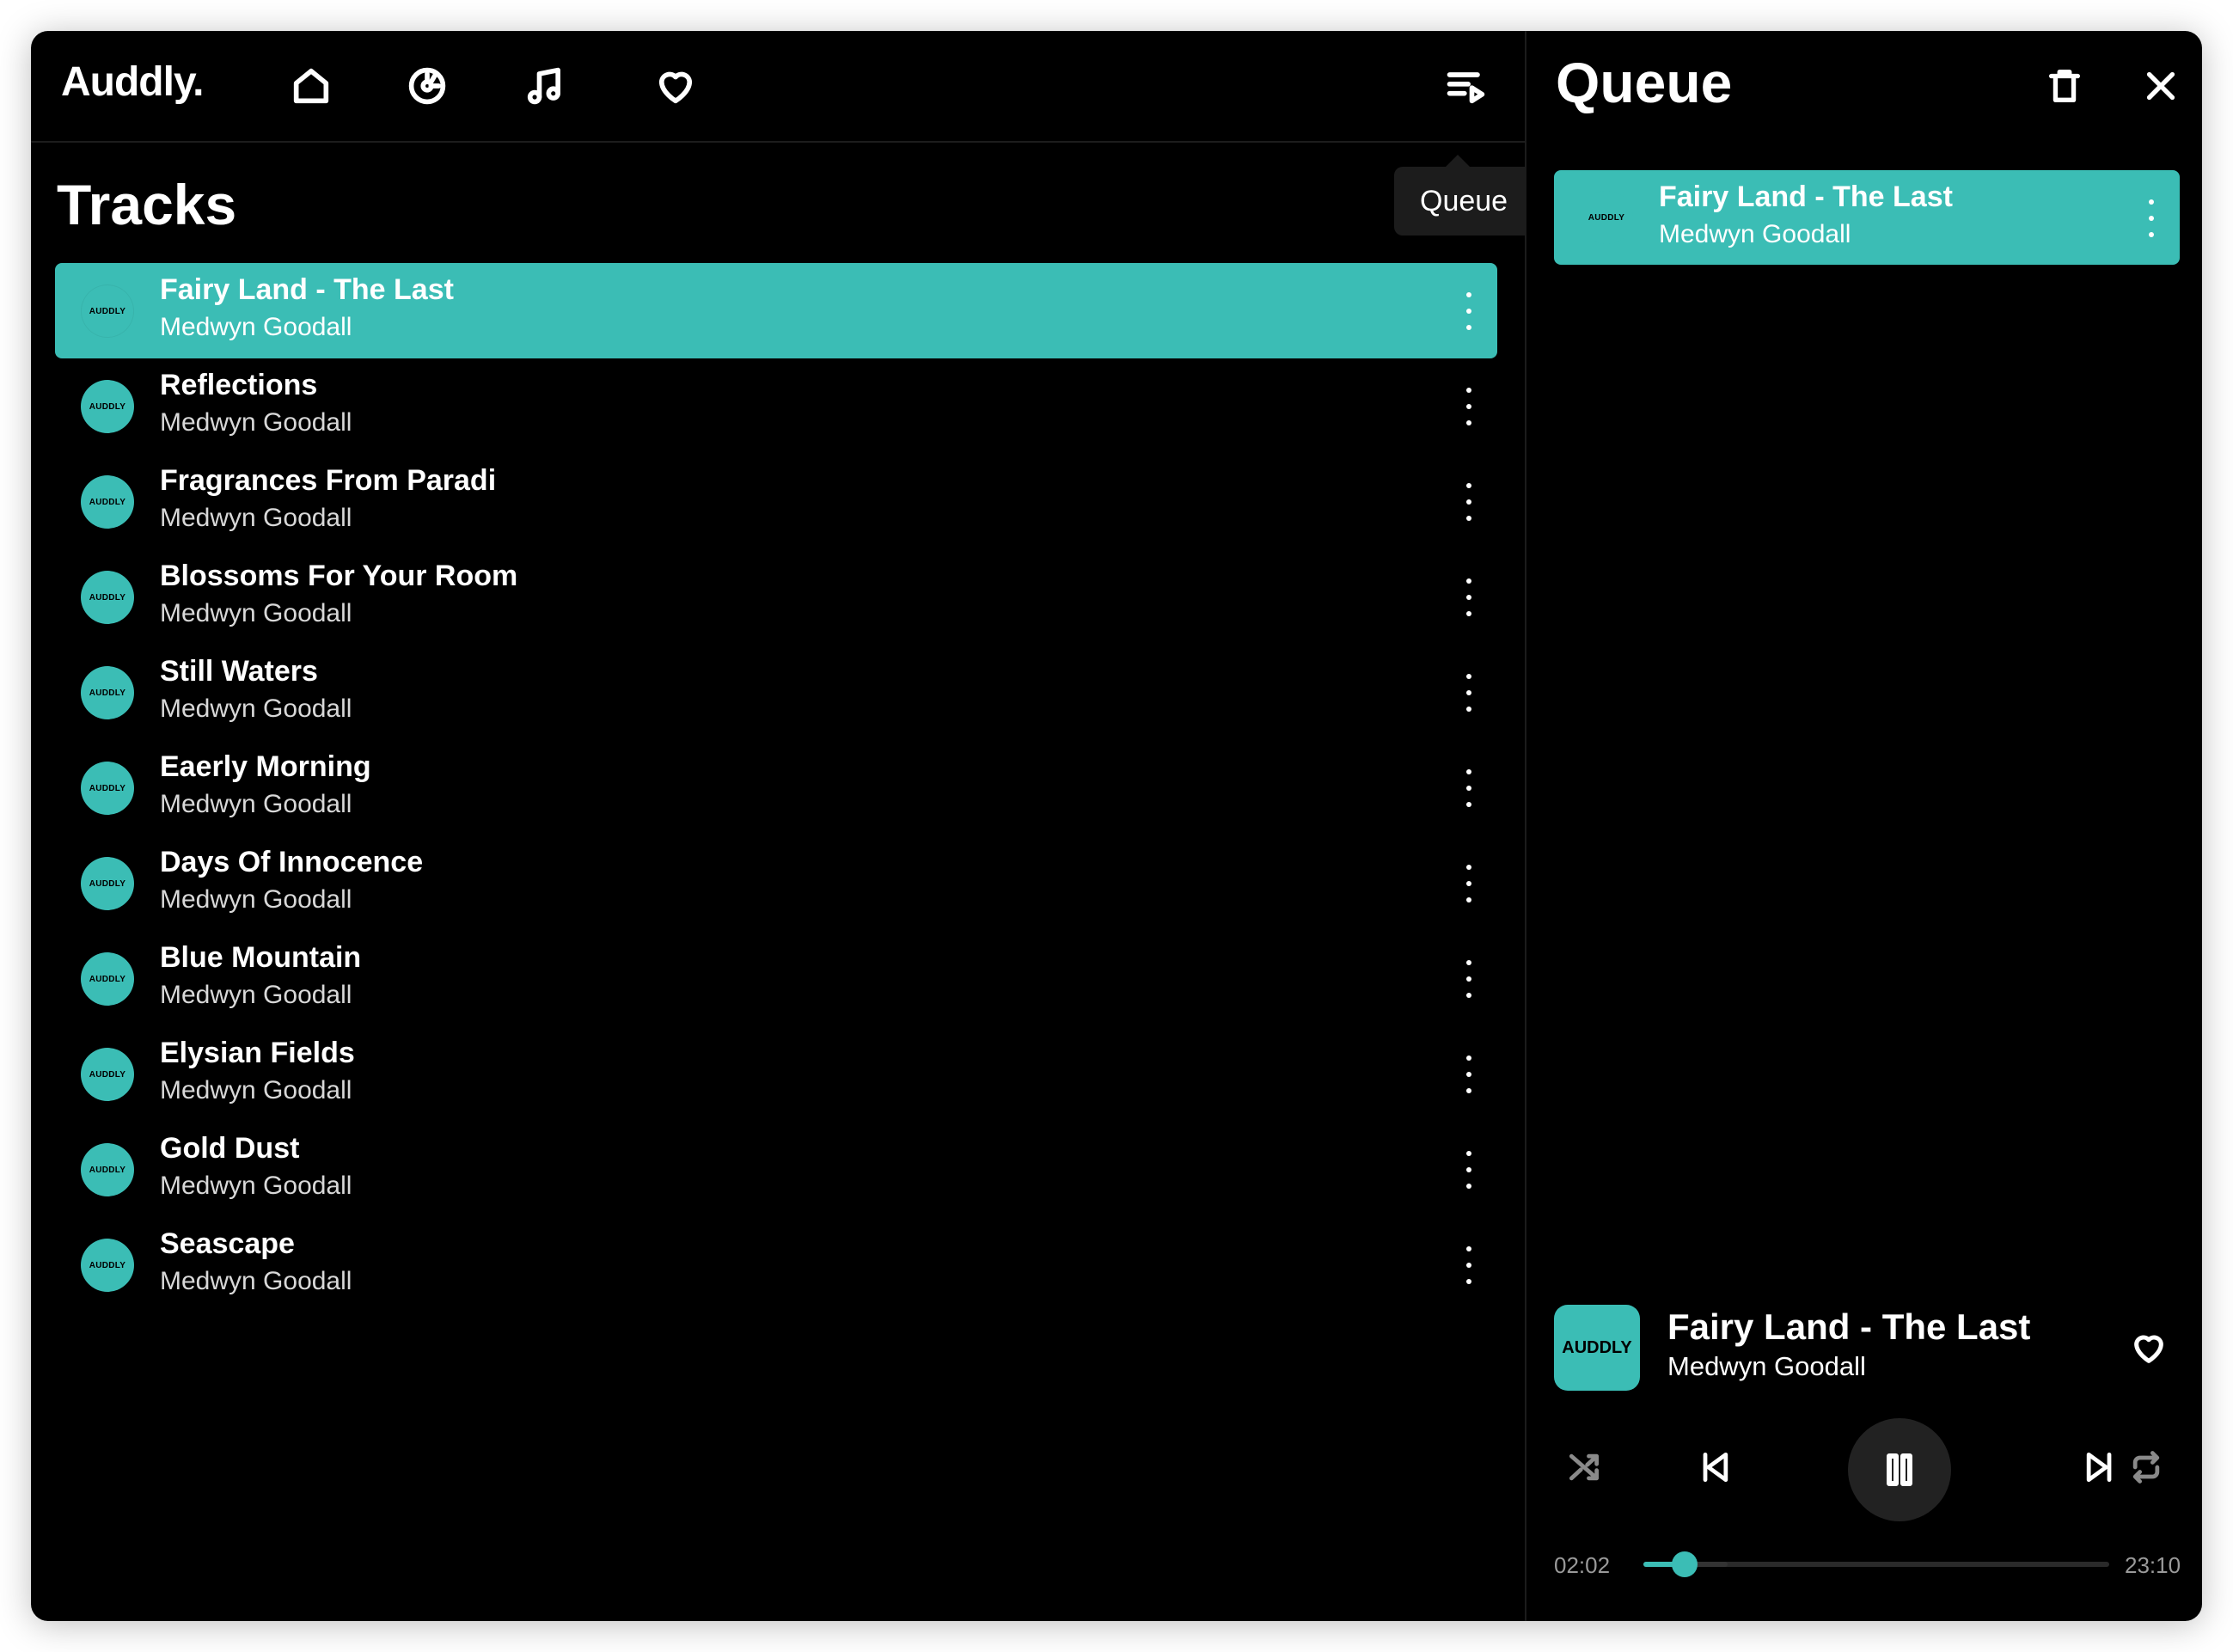 The height and width of the screenshot is (1652, 2233). Describe the element at coordinates (239, 385) in the screenshot. I see `track-title: Reflections` at that location.